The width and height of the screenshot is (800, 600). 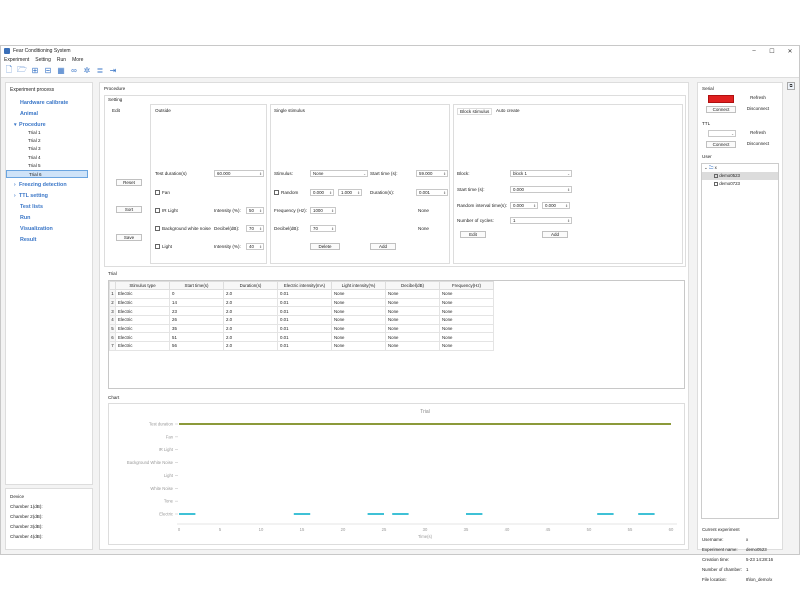 What do you see at coordinates (791, 86) in the screenshot?
I see `side-panel-toggle-icon: ⧉` at bounding box center [791, 86].